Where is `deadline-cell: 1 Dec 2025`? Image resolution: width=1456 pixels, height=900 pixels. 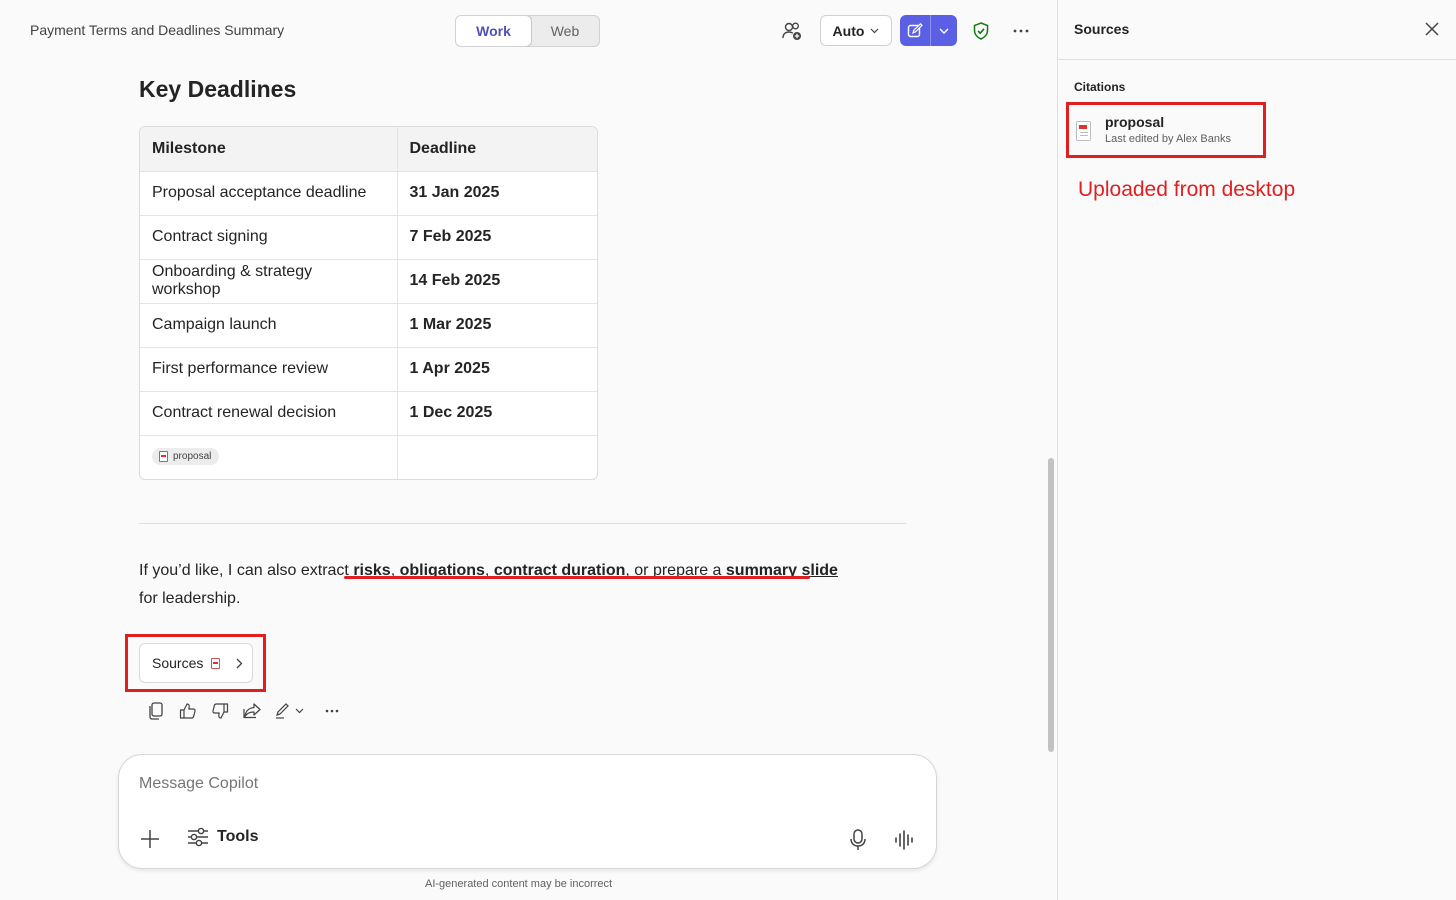
deadline-cell: 1 Dec 2025 is located at coordinates (497, 413).